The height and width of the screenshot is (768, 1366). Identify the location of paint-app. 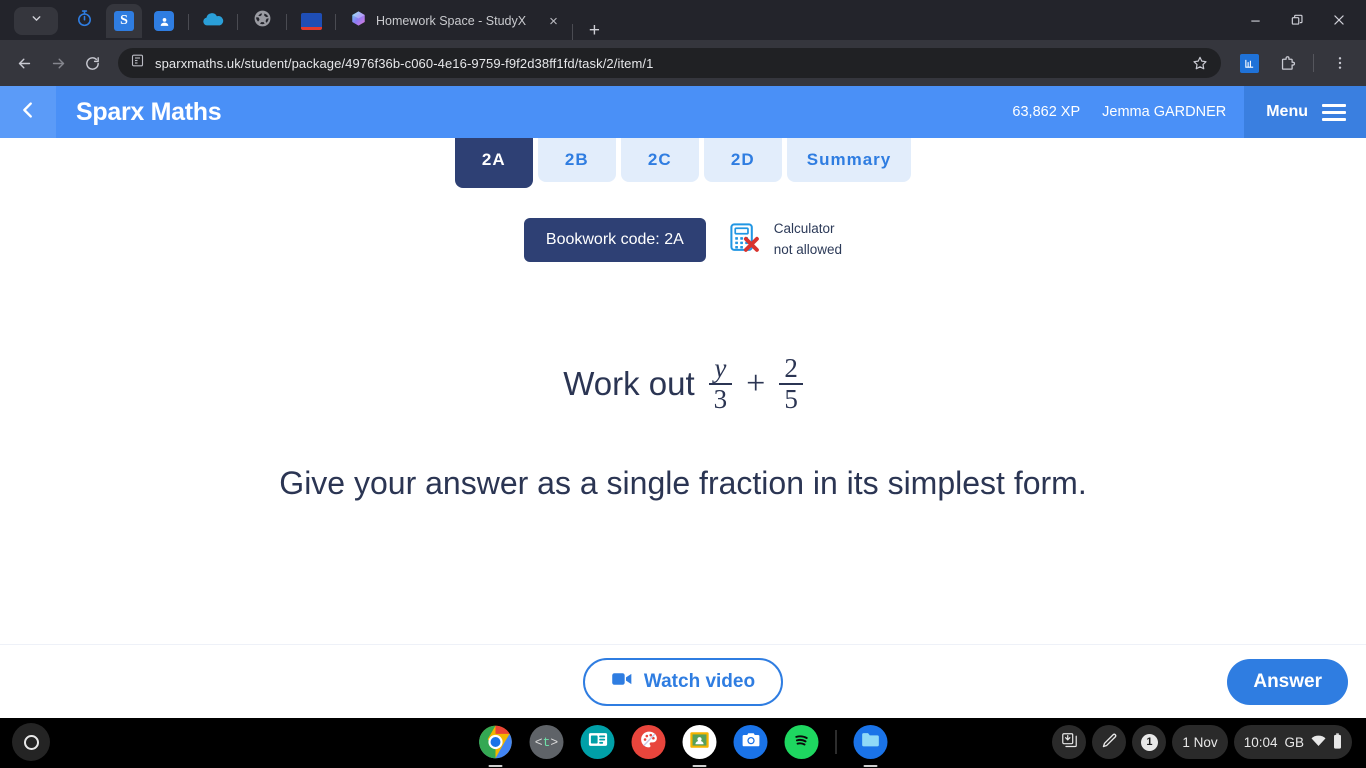
(648, 742).